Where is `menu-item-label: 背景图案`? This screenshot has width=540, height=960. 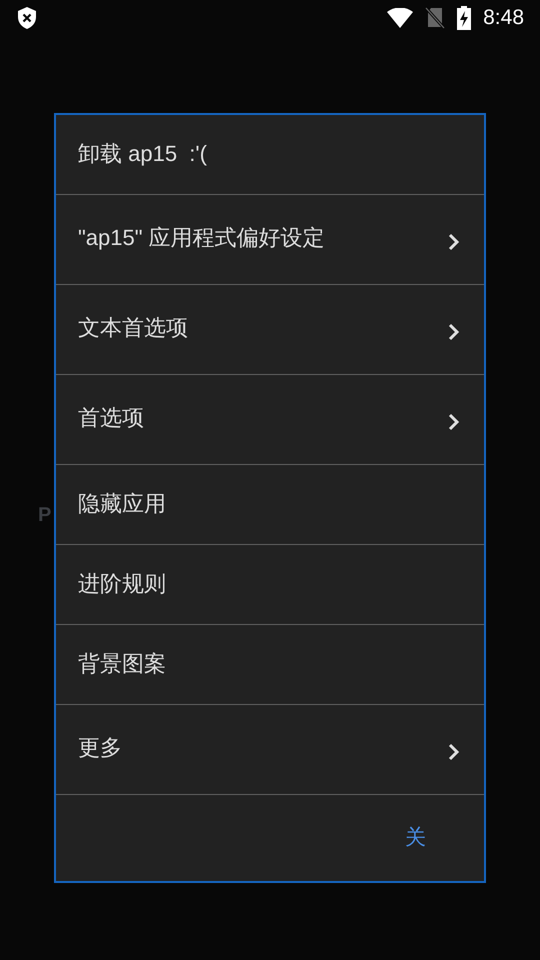
menu-item-label: 背景图案 is located at coordinates (122, 664).